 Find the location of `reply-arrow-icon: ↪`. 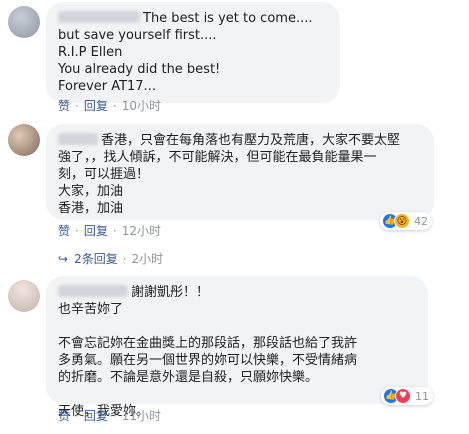

reply-arrow-icon: ↪ is located at coordinates (63, 258).